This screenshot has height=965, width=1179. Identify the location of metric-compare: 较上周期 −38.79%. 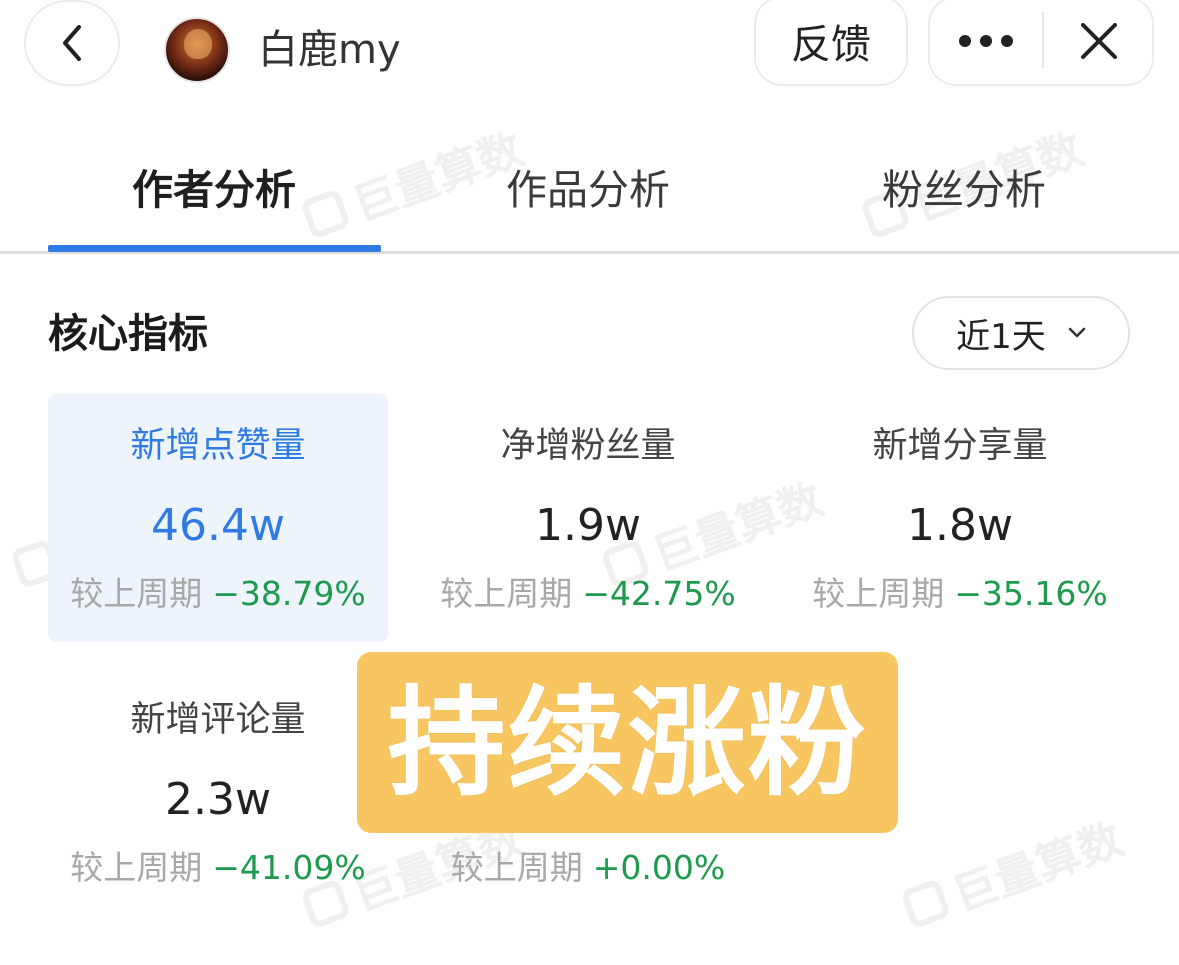
(218, 594).